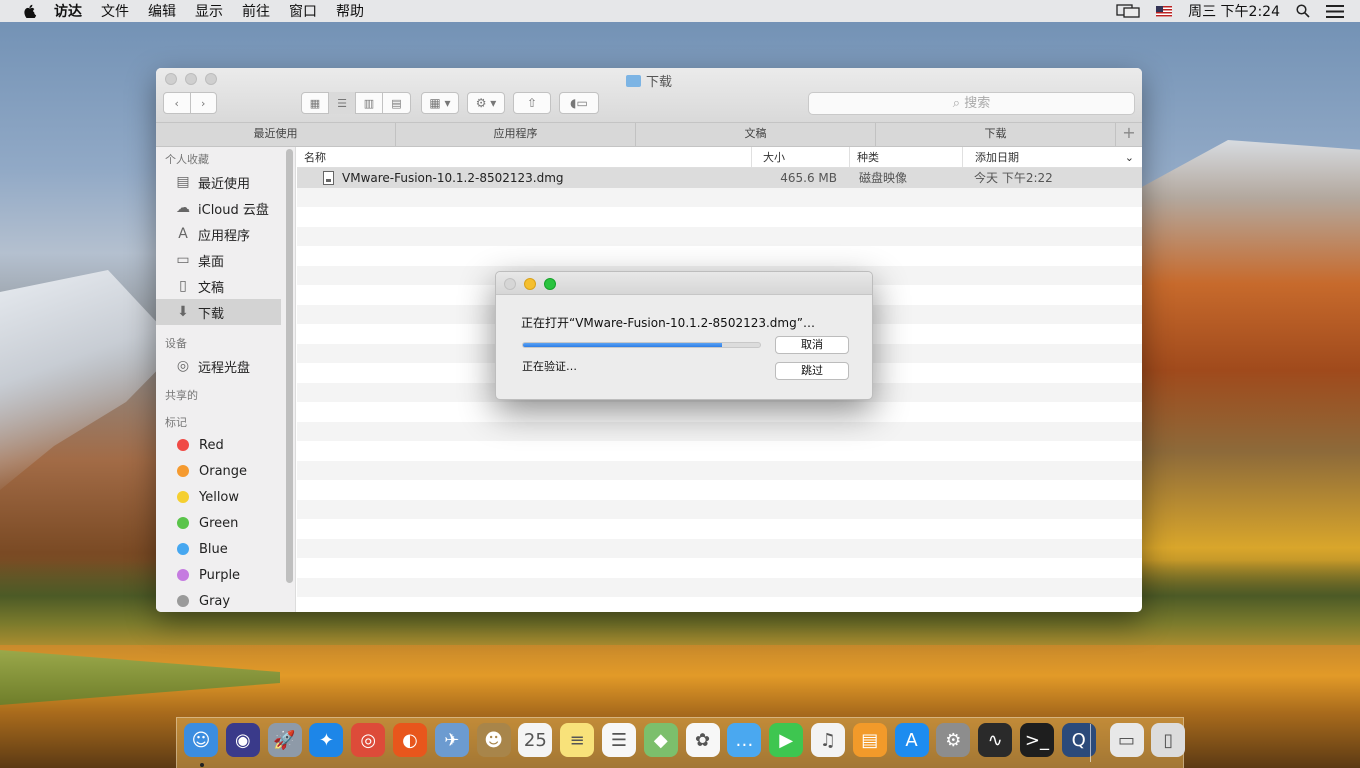  What do you see at coordinates (510, 284) in the screenshot?
I see `dialog-close-button` at bounding box center [510, 284].